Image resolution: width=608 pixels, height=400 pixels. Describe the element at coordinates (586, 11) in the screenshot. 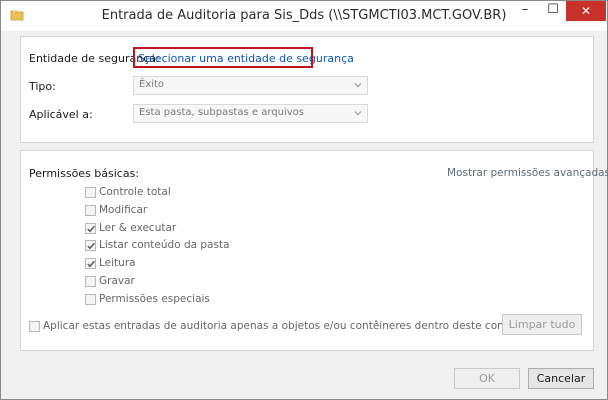

I see `close-button: ✕` at that location.